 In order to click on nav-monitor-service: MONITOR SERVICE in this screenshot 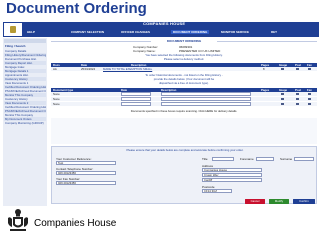, I will do `click(235, 32)`.